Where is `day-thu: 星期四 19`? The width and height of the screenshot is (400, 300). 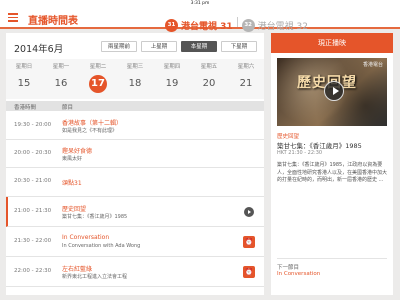
day-thu: 星期四 19 is located at coordinates (172, 76).